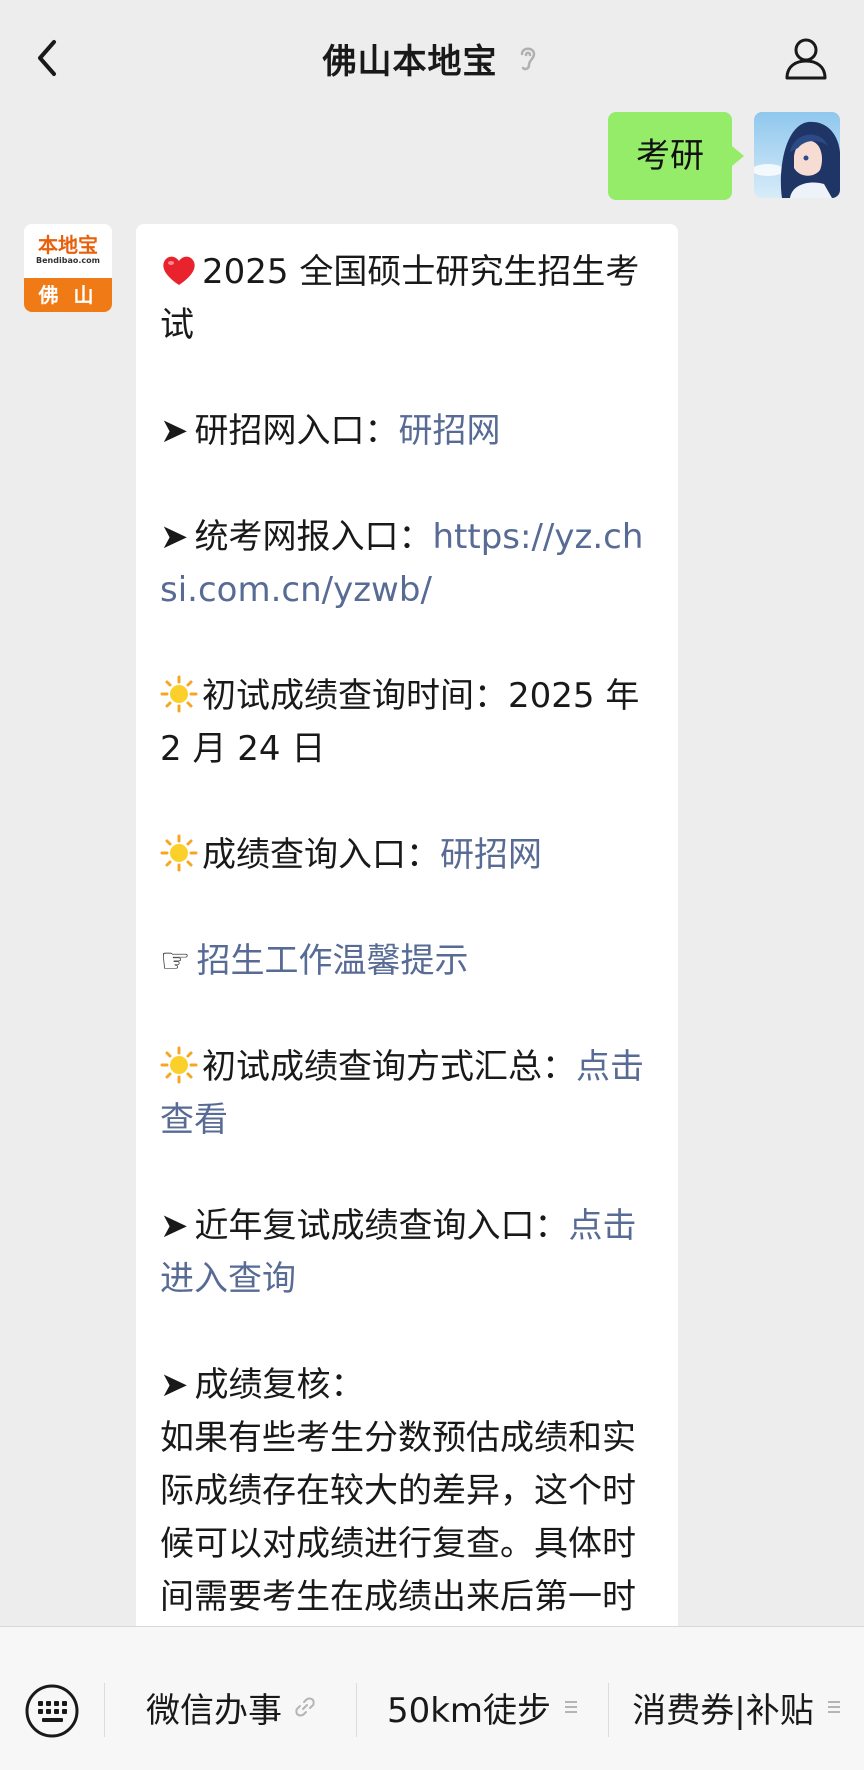  I want to click on anime-girl-avatar-image, so click(797, 155).